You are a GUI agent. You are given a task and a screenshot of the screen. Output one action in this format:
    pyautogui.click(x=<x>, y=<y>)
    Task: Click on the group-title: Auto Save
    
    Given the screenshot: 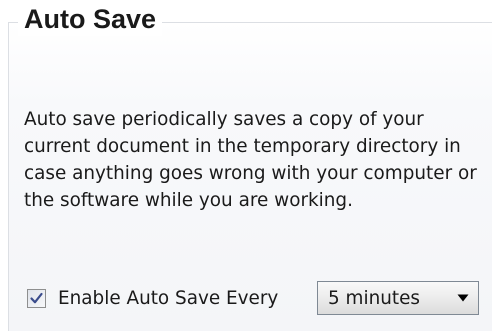 What is the action you would take?
    pyautogui.click(x=90, y=19)
    